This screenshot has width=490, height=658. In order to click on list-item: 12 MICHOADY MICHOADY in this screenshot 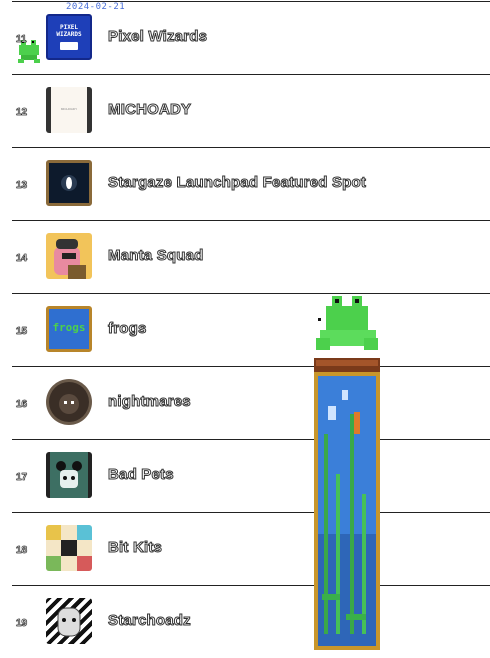, I will do `click(251, 110)`.